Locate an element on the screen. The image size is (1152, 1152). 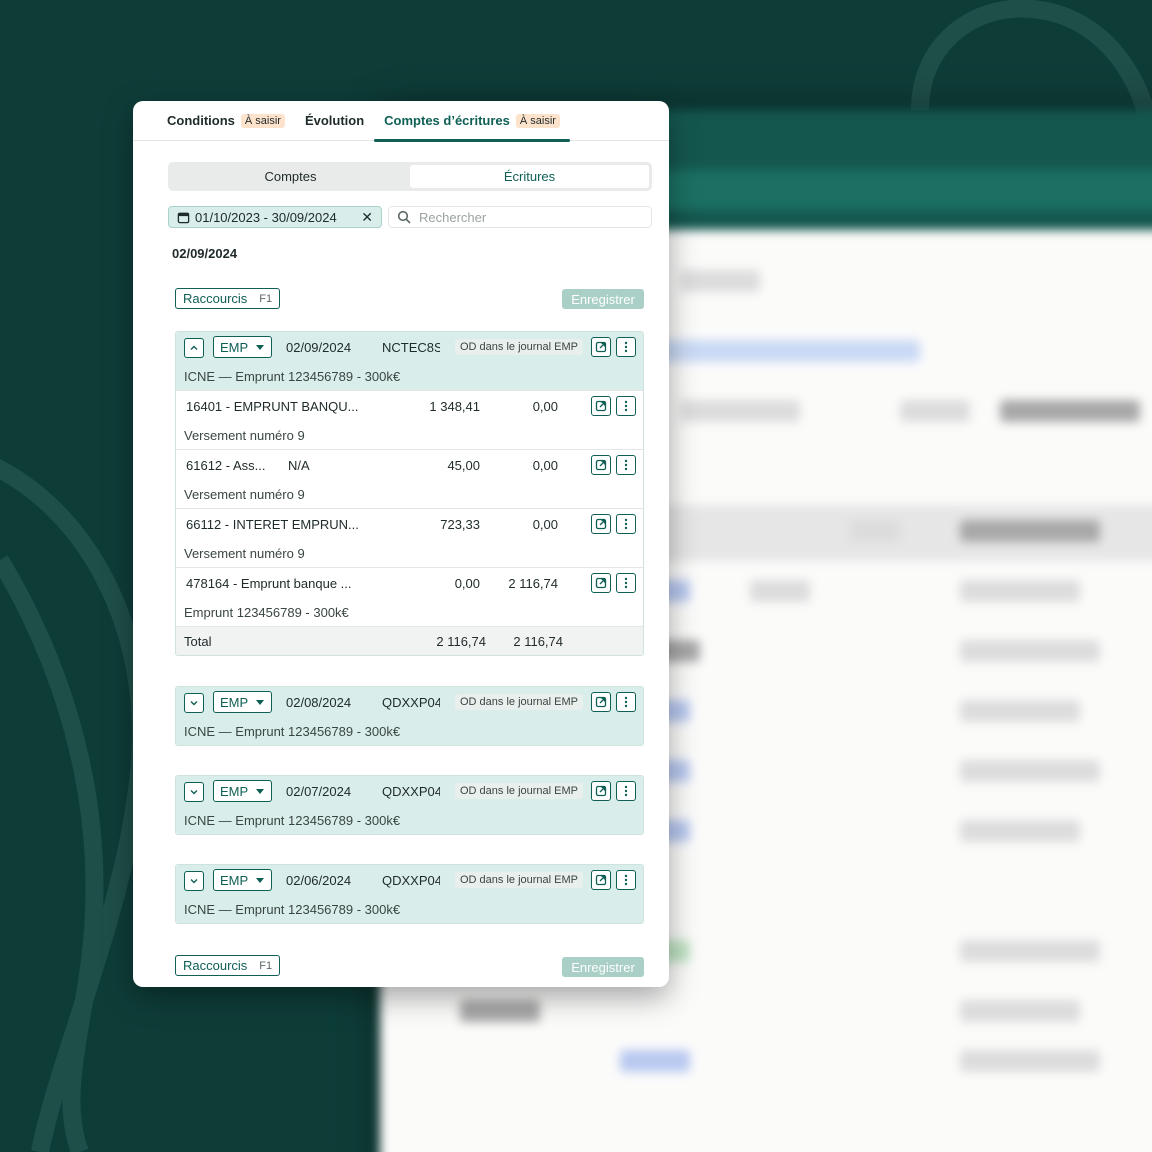
debit-amount: 723,33 is located at coordinates (460, 524).